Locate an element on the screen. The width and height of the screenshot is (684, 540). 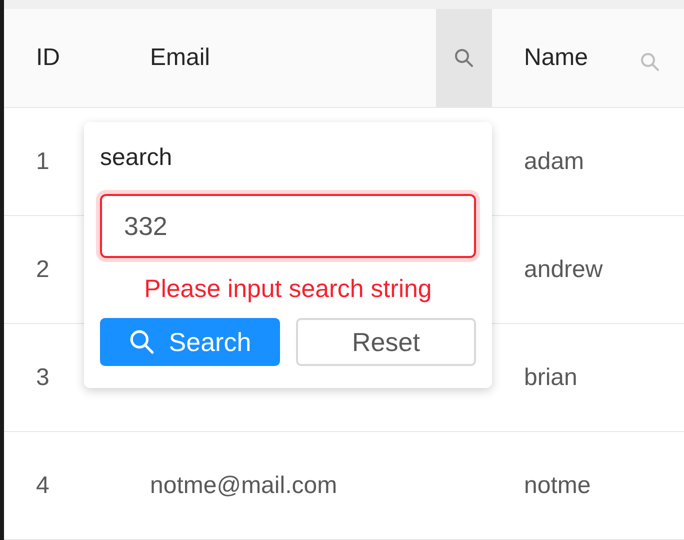
column-header: ID is located at coordinates (48, 58).